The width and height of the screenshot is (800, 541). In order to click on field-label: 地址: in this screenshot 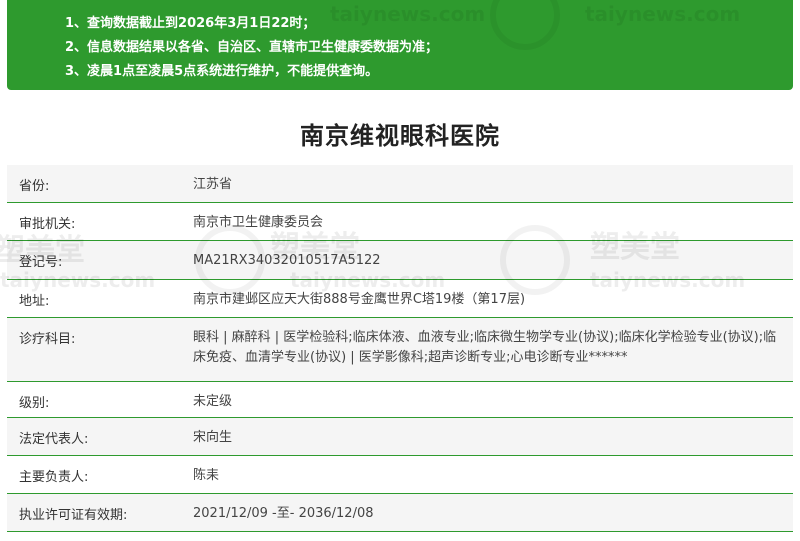, I will do `click(34, 301)`.